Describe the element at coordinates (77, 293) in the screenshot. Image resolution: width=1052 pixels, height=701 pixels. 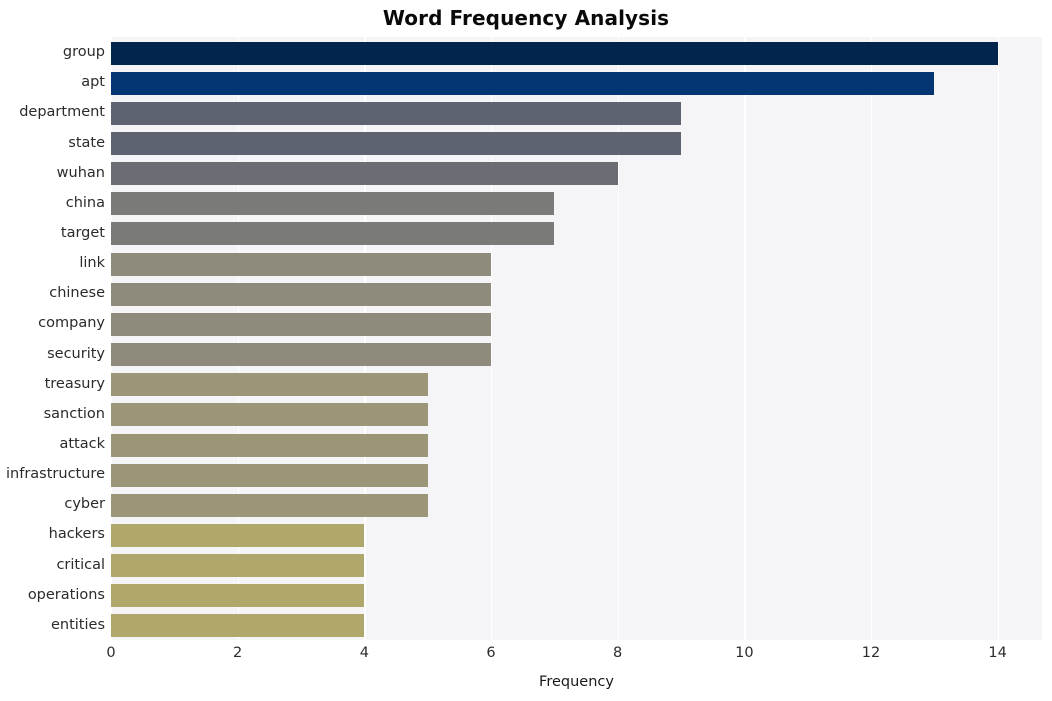
I see `y-tick-label: chinese` at that location.